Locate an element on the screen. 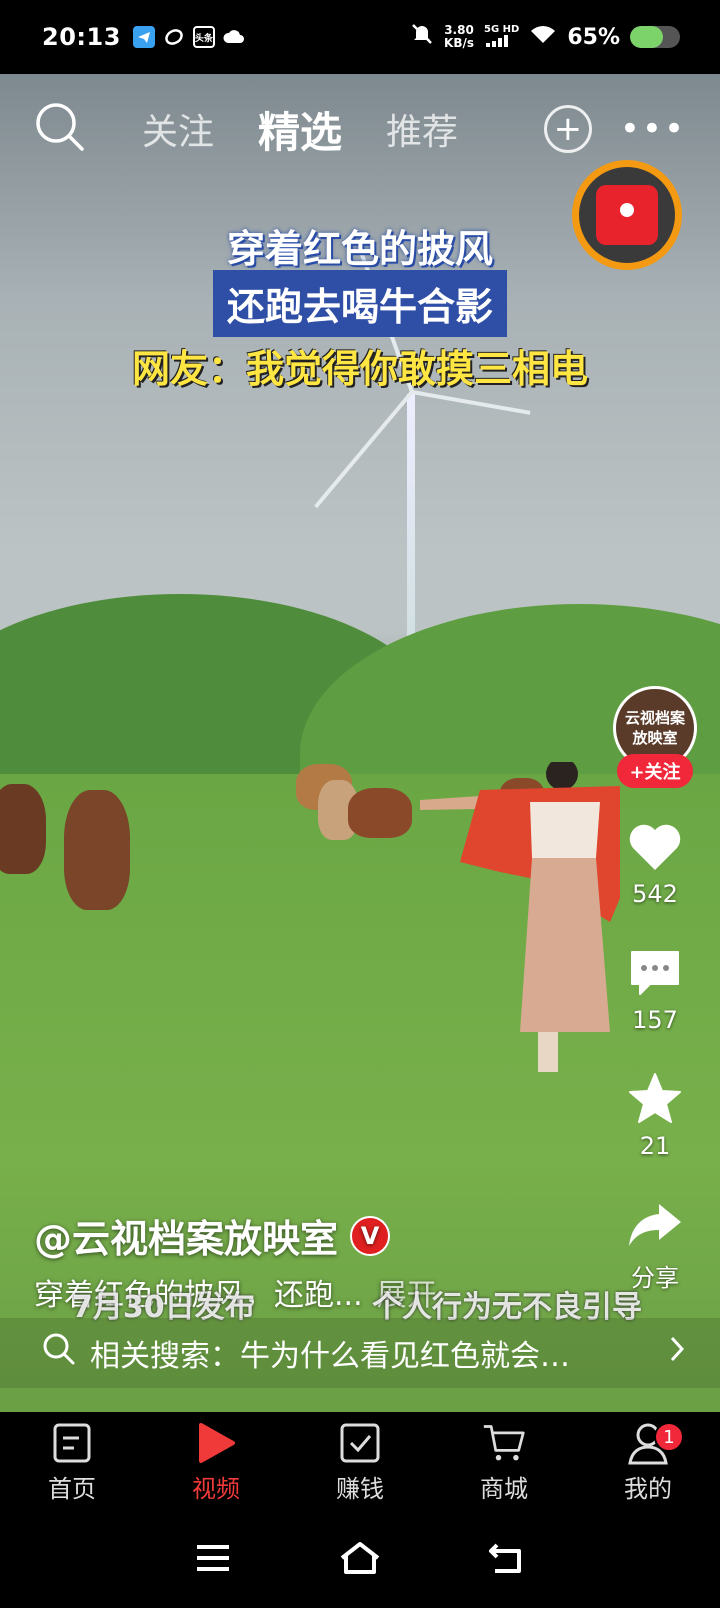 This screenshot has width=720, height=1608. action-rail: 云视档案放映室 +关注 542 157 21 分享 is located at coordinates (655, 989).